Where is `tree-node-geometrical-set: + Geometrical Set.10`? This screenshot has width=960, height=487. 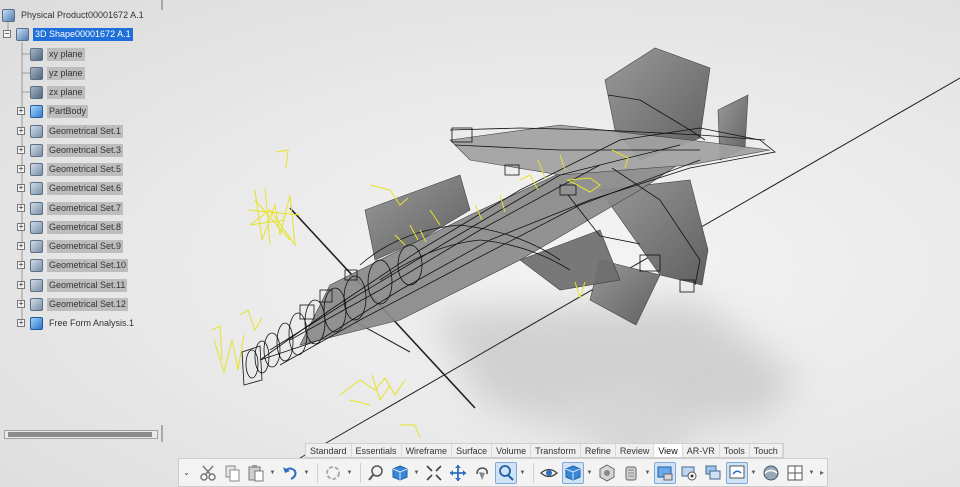 tree-node-geometrical-set: + Geometrical Set.10 is located at coordinates (73, 265).